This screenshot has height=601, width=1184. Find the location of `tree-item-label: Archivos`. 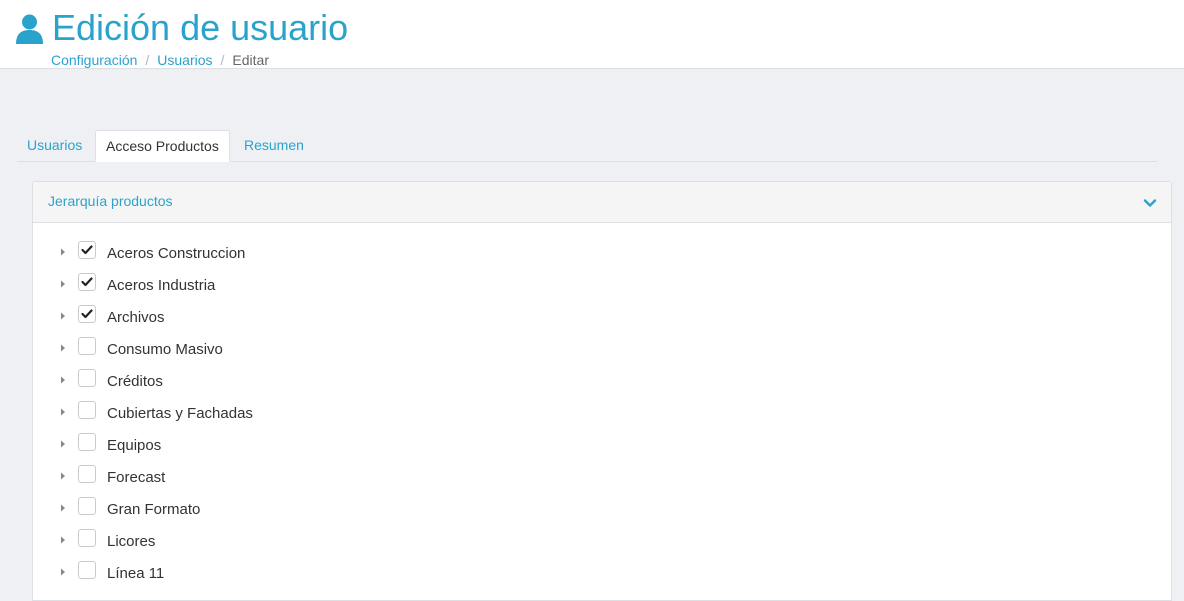

tree-item-label: Archivos is located at coordinates (136, 317).